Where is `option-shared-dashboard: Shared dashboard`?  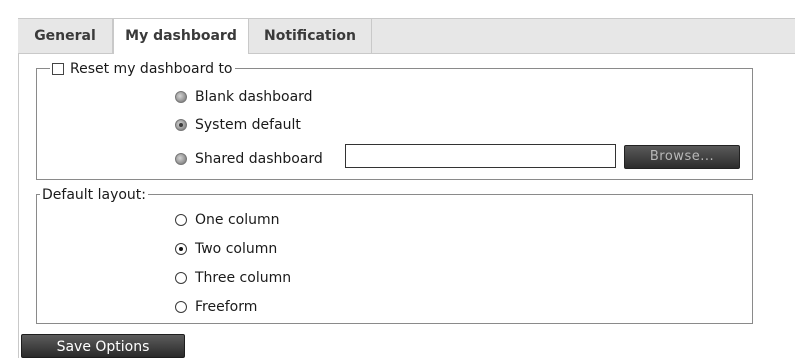
option-shared-dashboard: Shared dashboard is located at coordinates (249, 159).